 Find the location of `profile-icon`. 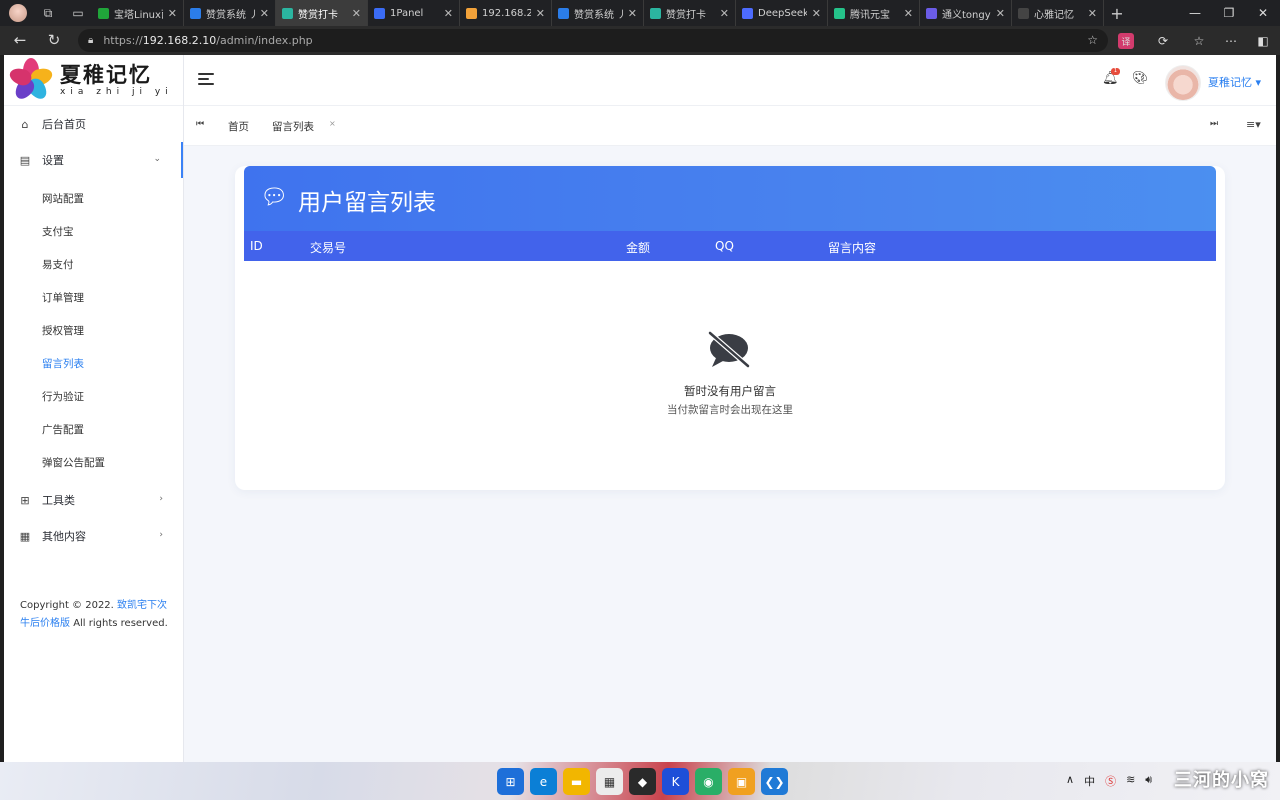

profile-icon is located at coordinates (18, 13).